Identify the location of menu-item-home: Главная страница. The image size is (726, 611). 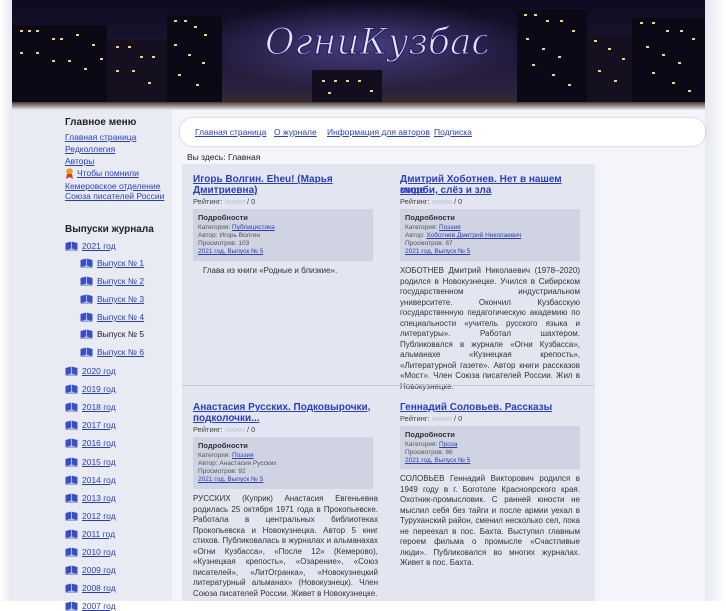
(100, 137).